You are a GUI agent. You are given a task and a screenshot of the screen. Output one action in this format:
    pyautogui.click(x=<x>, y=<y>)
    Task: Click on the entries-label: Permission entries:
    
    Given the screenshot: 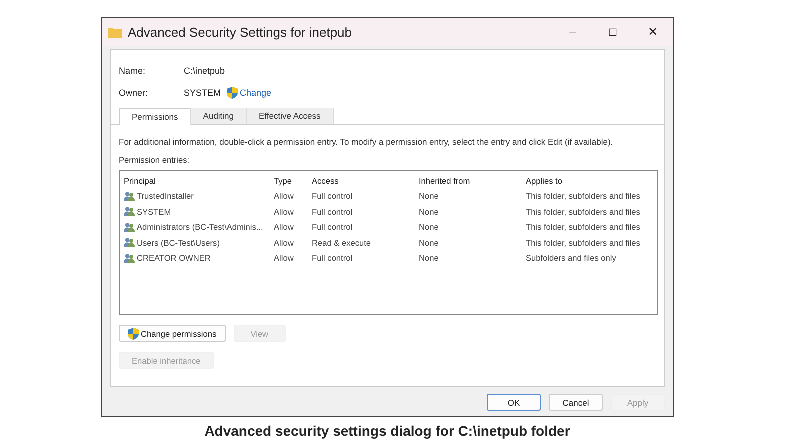 What is the action you would take?
    pyautogui.click(x=155, y=160)
    